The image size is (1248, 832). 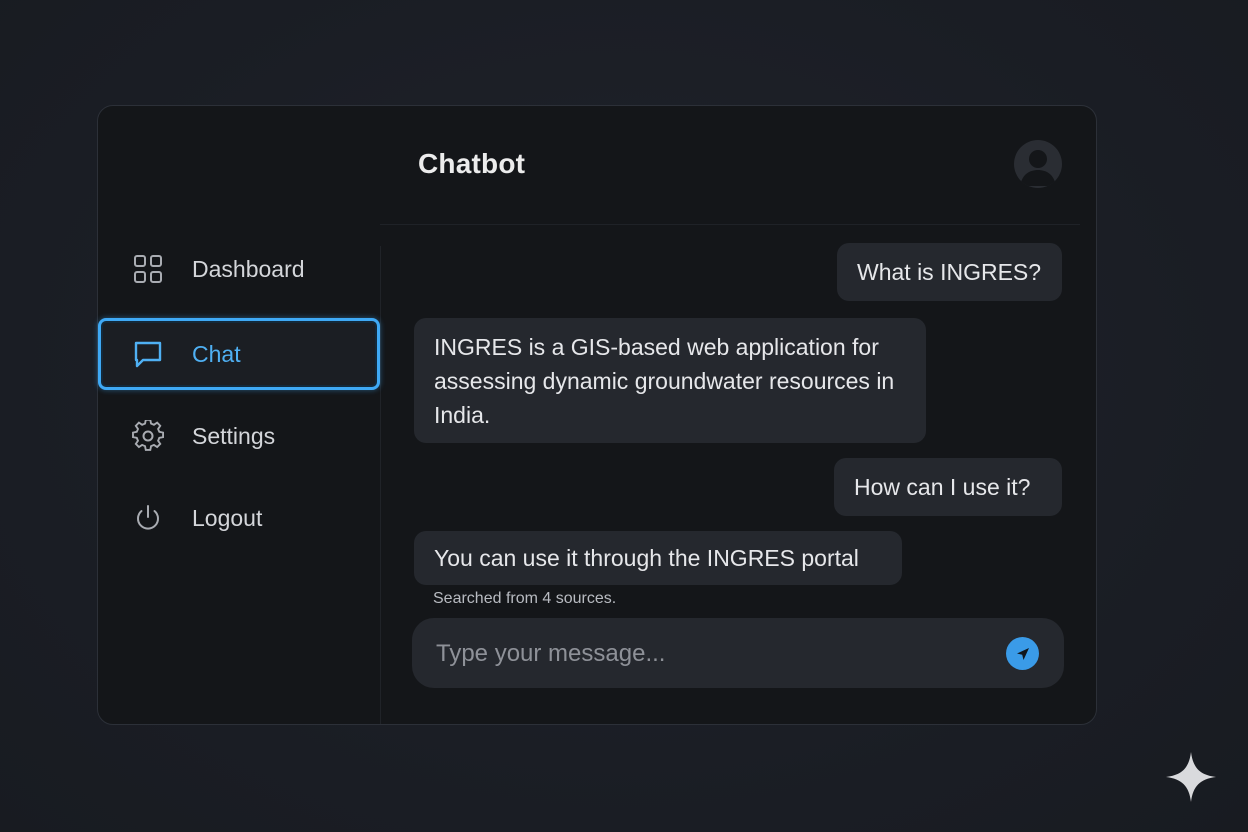 I want to click on message-input, so click(x=716, y=654).